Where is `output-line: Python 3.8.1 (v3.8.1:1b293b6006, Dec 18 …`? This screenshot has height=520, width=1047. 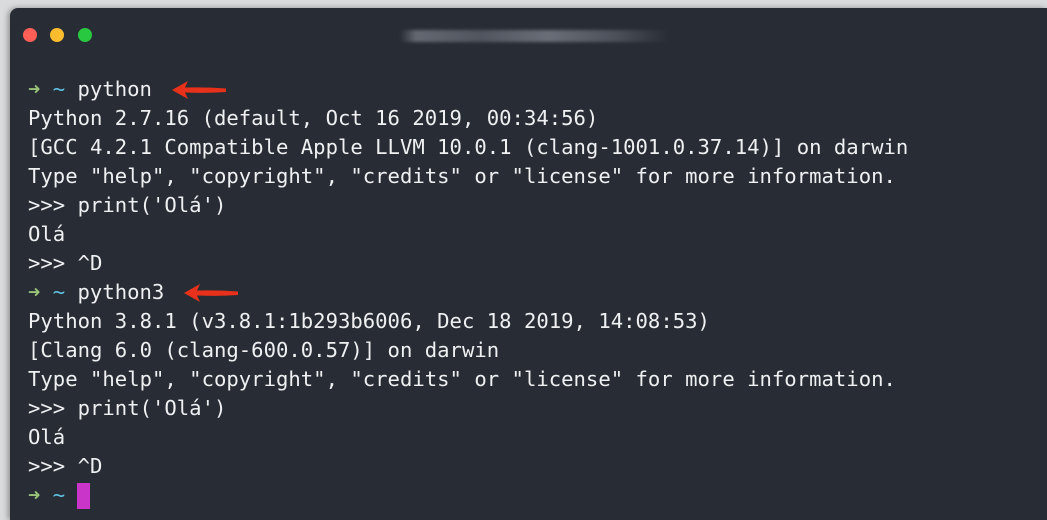 output-line: Python 3.8.1 (v3.8.1:1b293b6006, Dec 18 … is located at coordinates (537, 321).